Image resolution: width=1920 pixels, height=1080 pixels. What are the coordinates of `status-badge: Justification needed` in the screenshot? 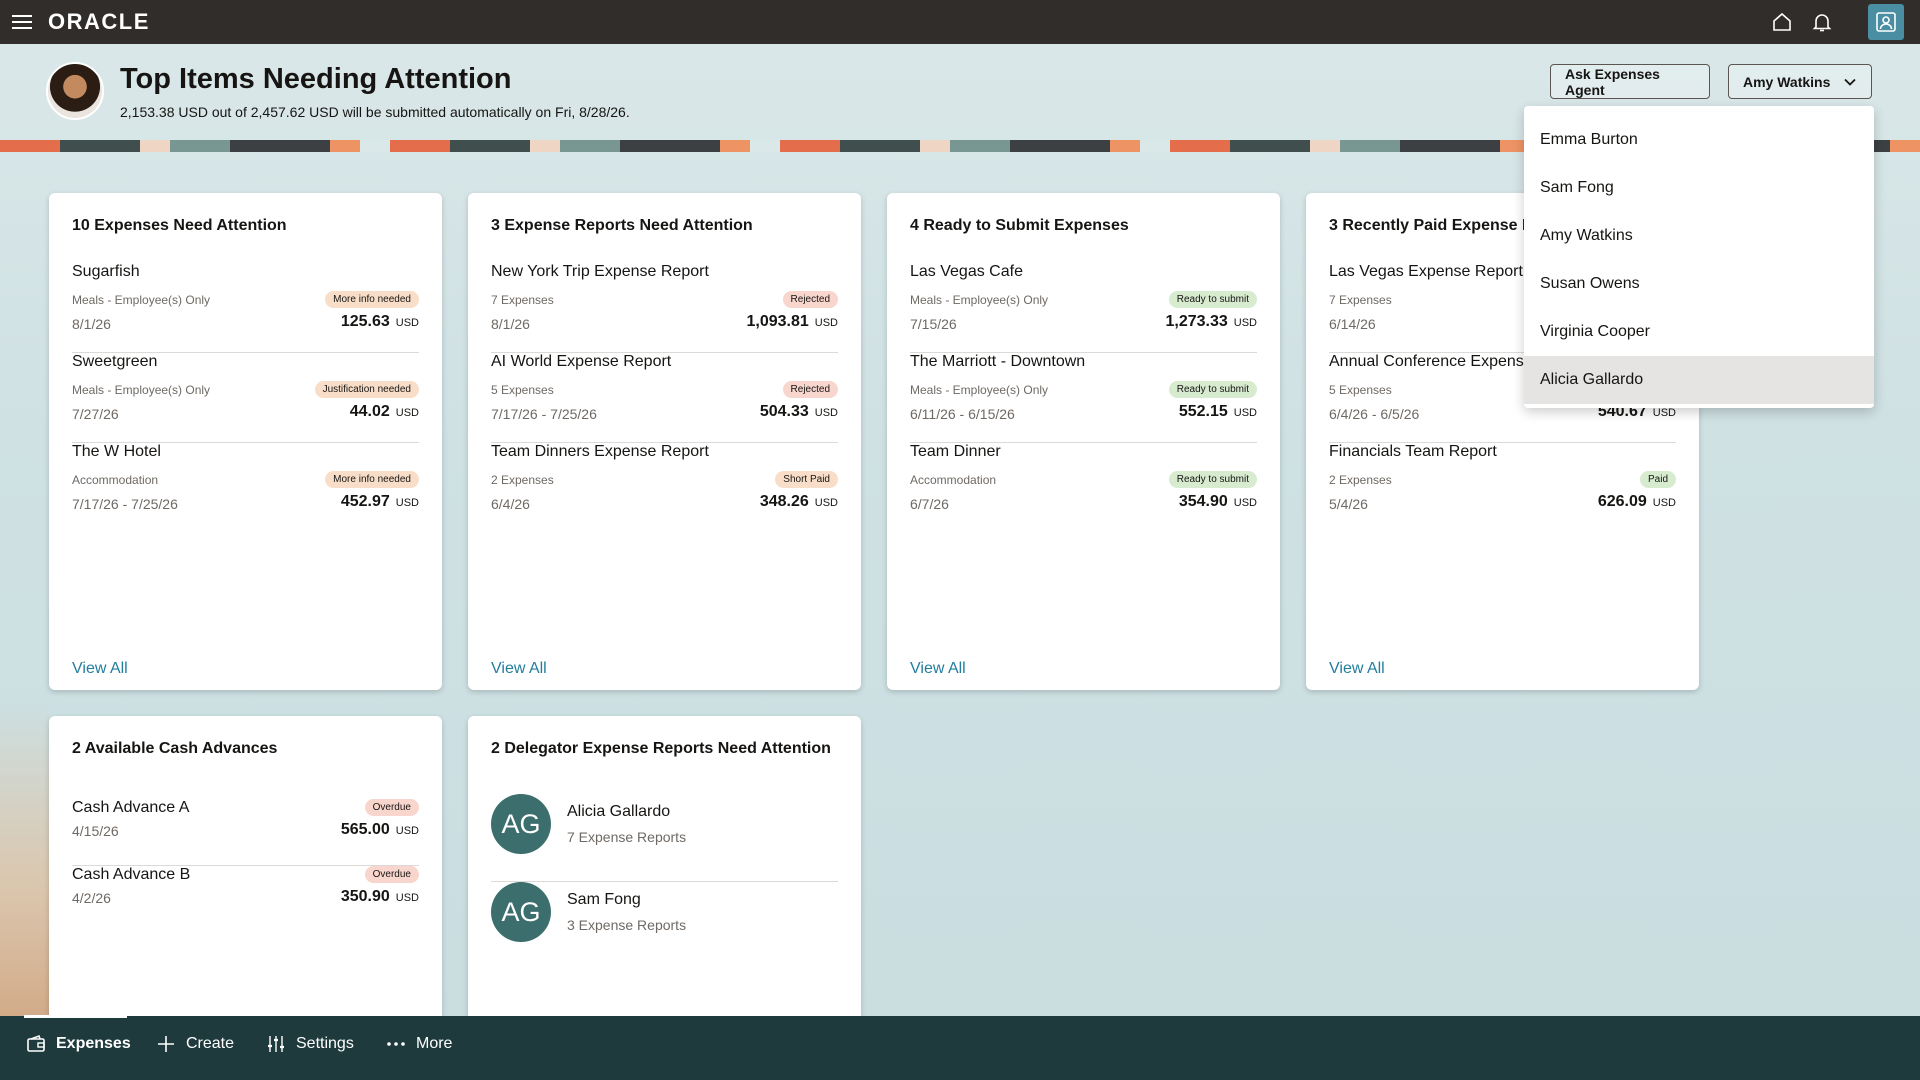 It's located at (366, 389).